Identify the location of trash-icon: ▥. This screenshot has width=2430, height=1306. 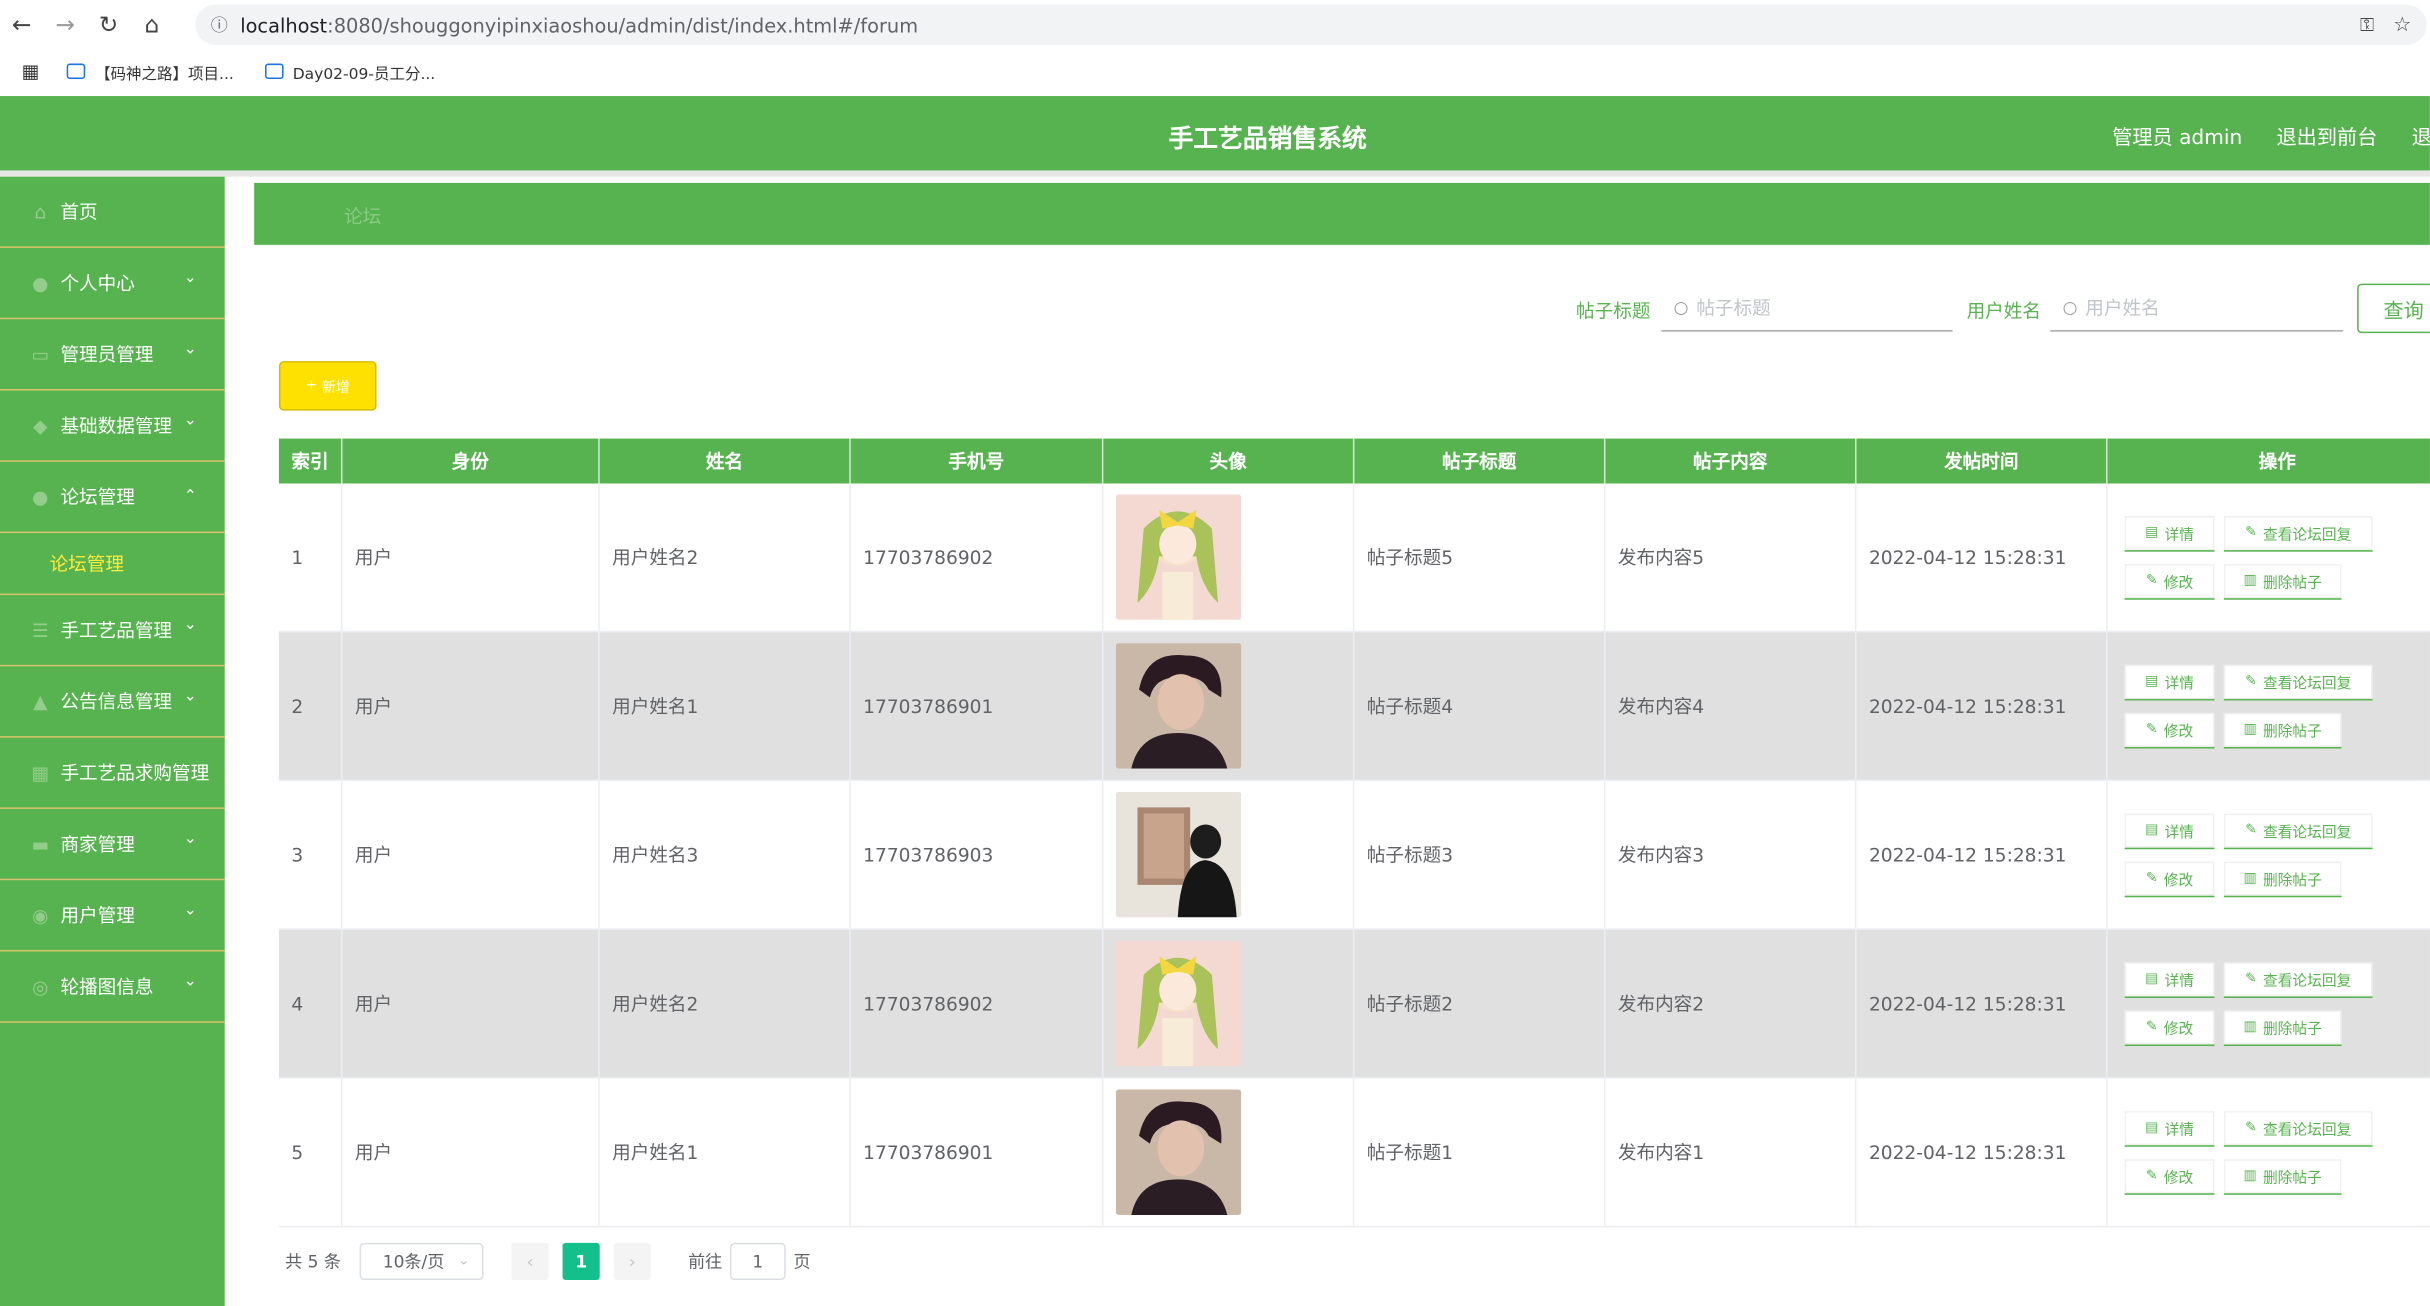
(2250, 729).